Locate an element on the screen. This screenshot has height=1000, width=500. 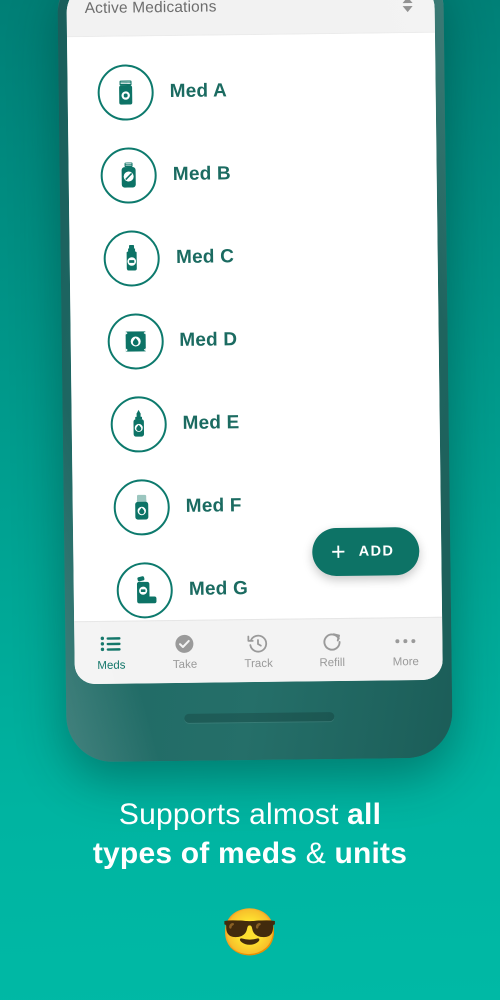
history-clock-icon is located at coordinates (258, 642).